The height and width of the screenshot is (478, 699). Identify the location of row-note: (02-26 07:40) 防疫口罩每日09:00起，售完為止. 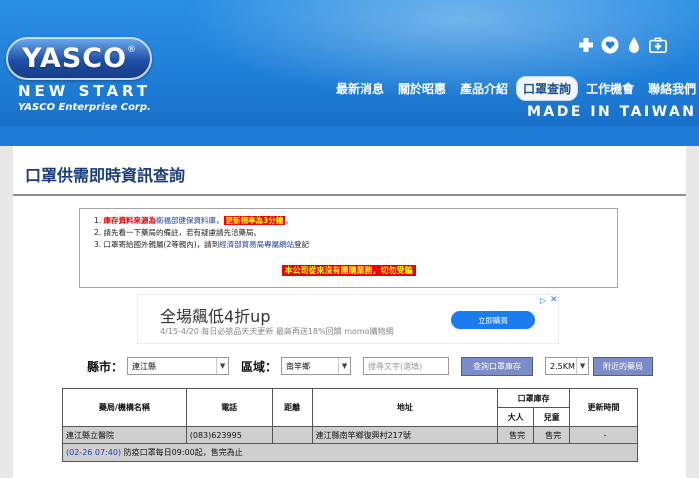
(350, 452).